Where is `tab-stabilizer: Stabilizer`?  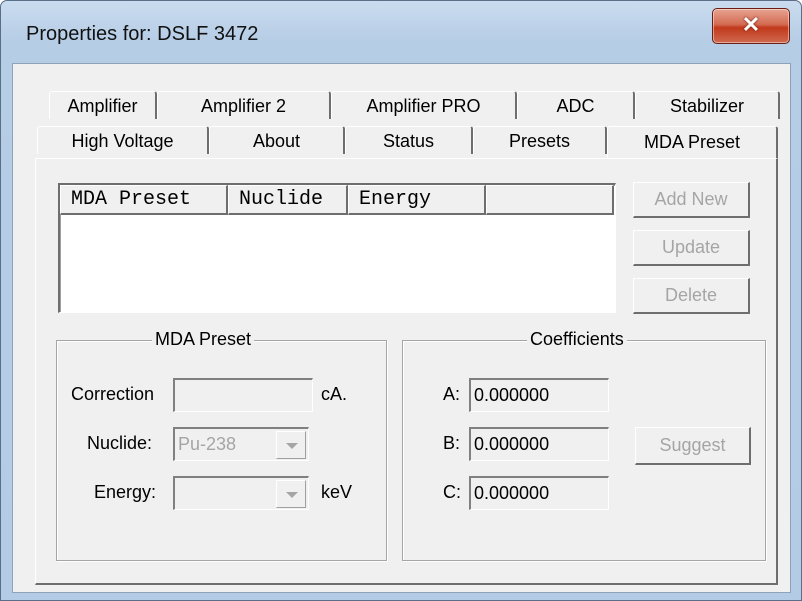
tab-stabilizer: Stabilizer is located at coordinates (707, 105).